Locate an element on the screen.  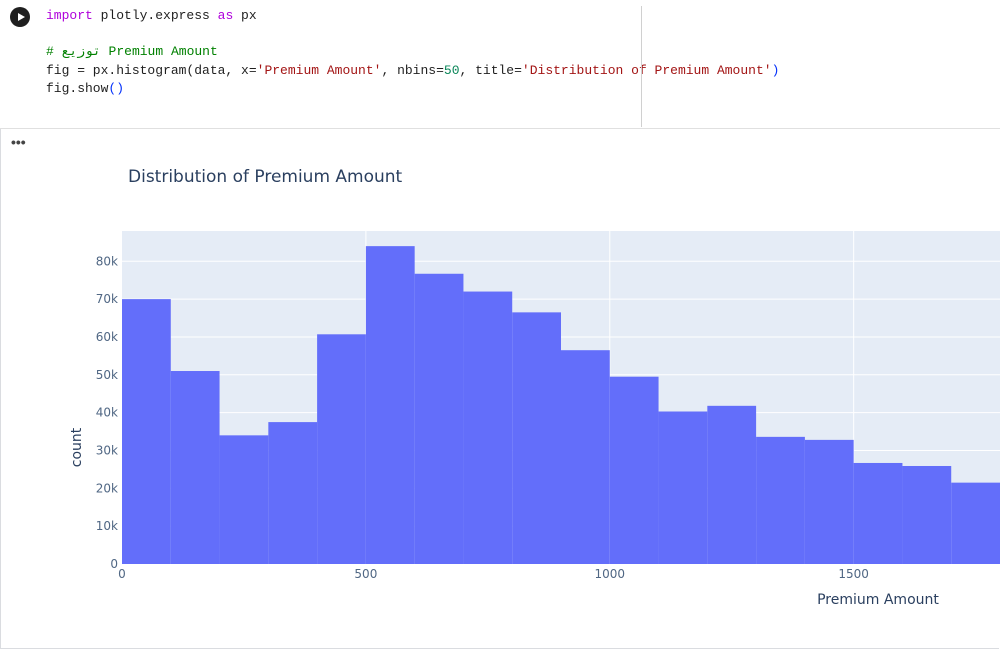
y-tick-label: 30k is located at coordinates (107, 450).